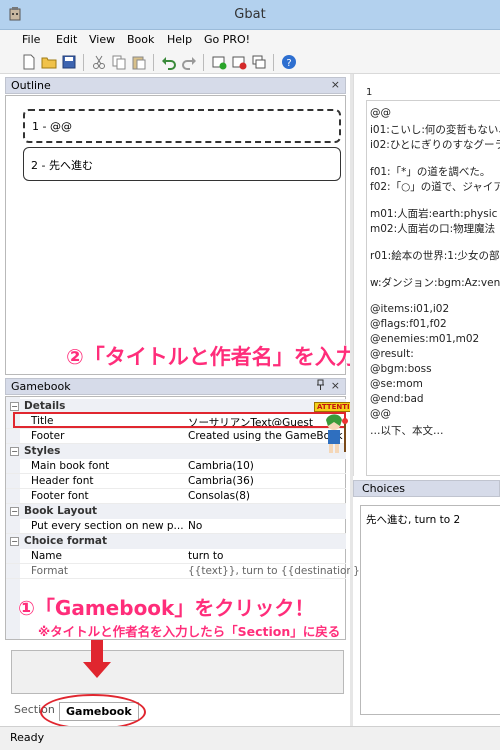 Image resolution: width=500 pixels, height=750 pixels. Describe the element at coordinates (176, 556) in the screenshot. I see `property-row-name: Name turn to` at that location.